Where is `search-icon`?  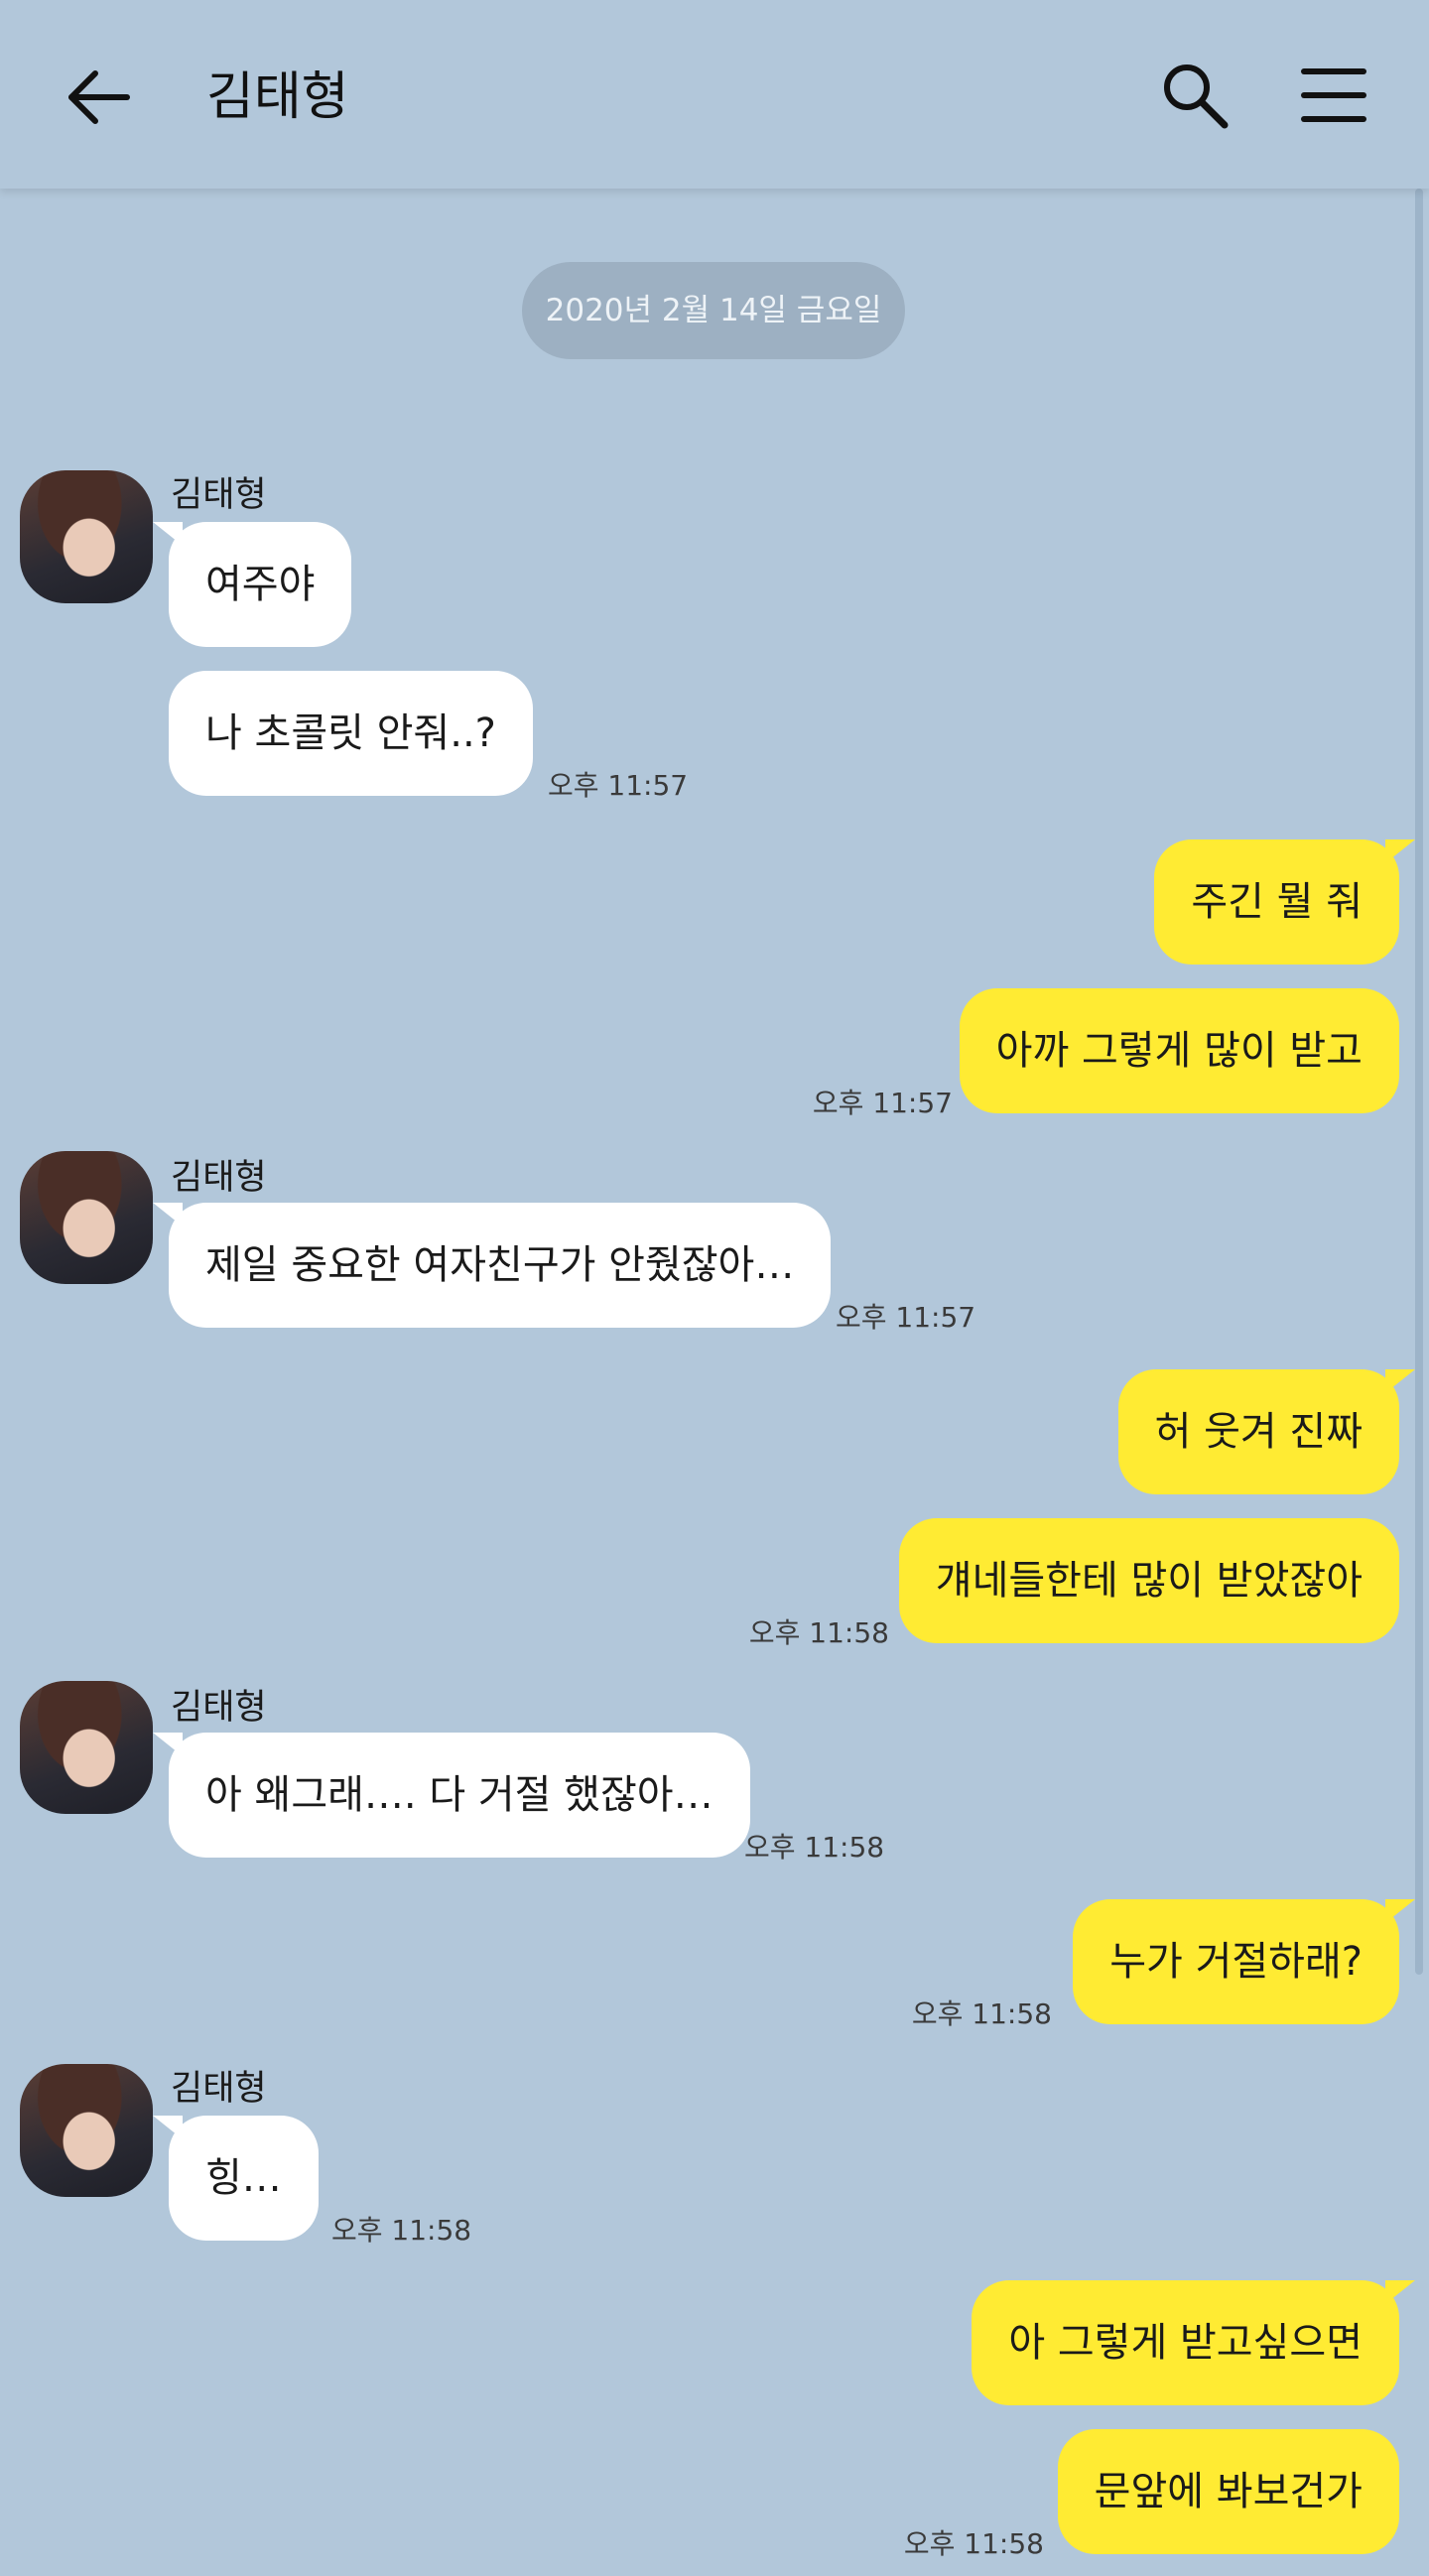 search-icon is located at coordinates (1196, 97).